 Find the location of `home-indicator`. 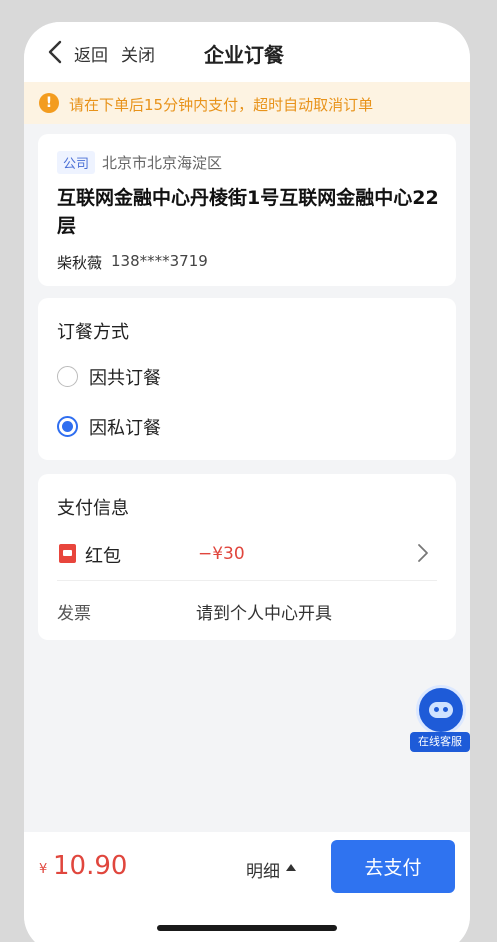

home-indicator is located at coordinates (247, 928).